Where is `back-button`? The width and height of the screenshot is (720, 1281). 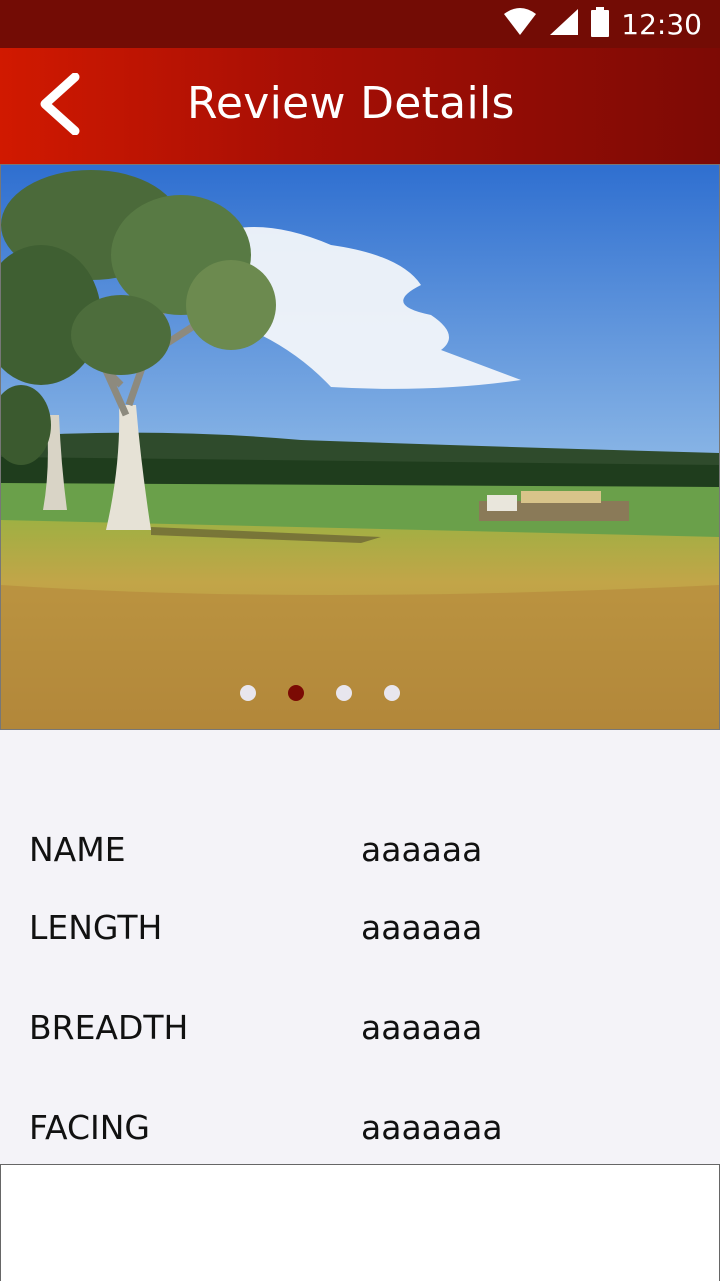 back-button is located at coordinates (58, 104).